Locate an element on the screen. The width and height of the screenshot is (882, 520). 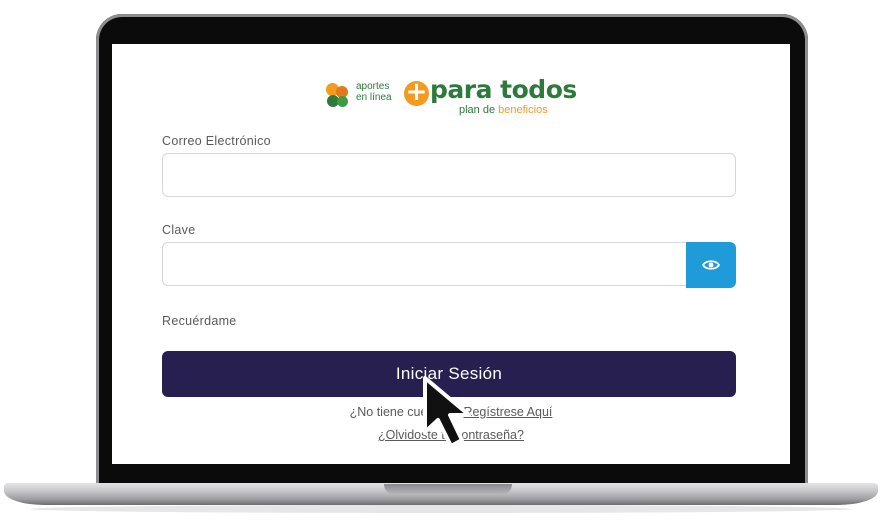
remember-me-label: Recuérdame is located at coordinates (199, 321).